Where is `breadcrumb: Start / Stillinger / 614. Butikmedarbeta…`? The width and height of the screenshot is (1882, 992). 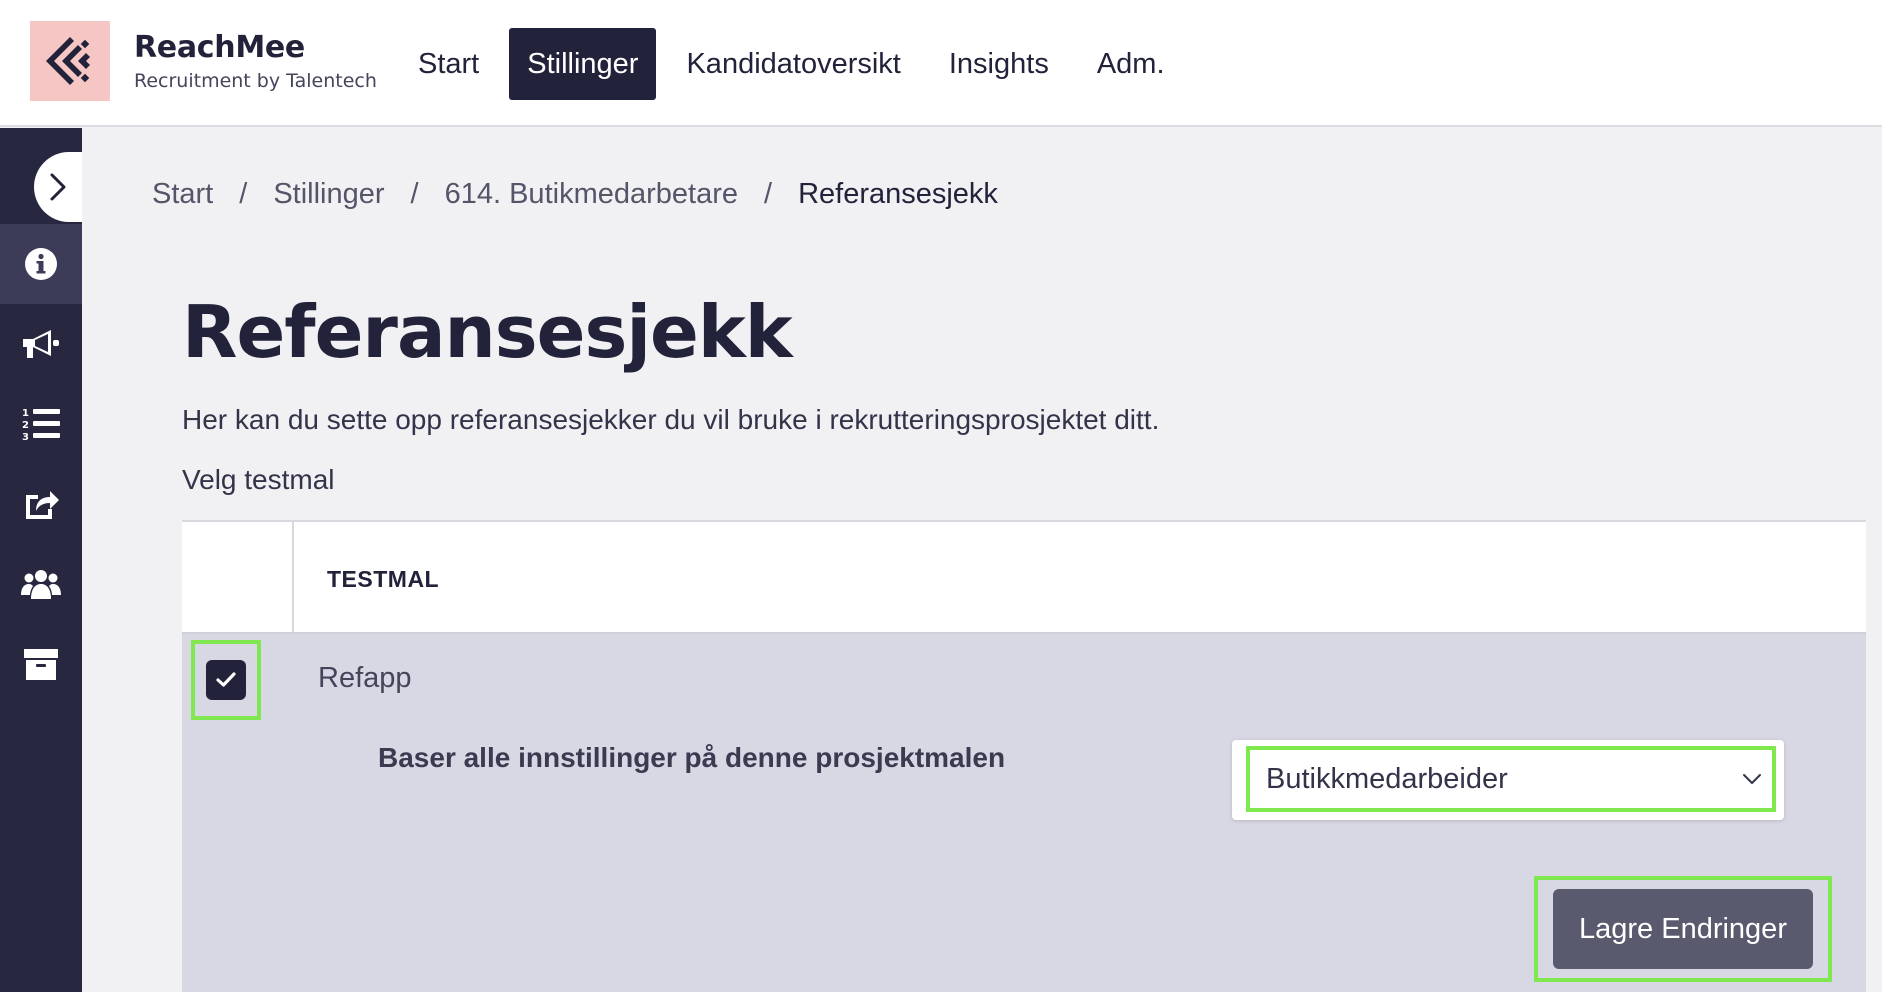 breadcrumb: Start / Stillinger / 614. Butikmedarbeta… is located at coordinates (575, 194).